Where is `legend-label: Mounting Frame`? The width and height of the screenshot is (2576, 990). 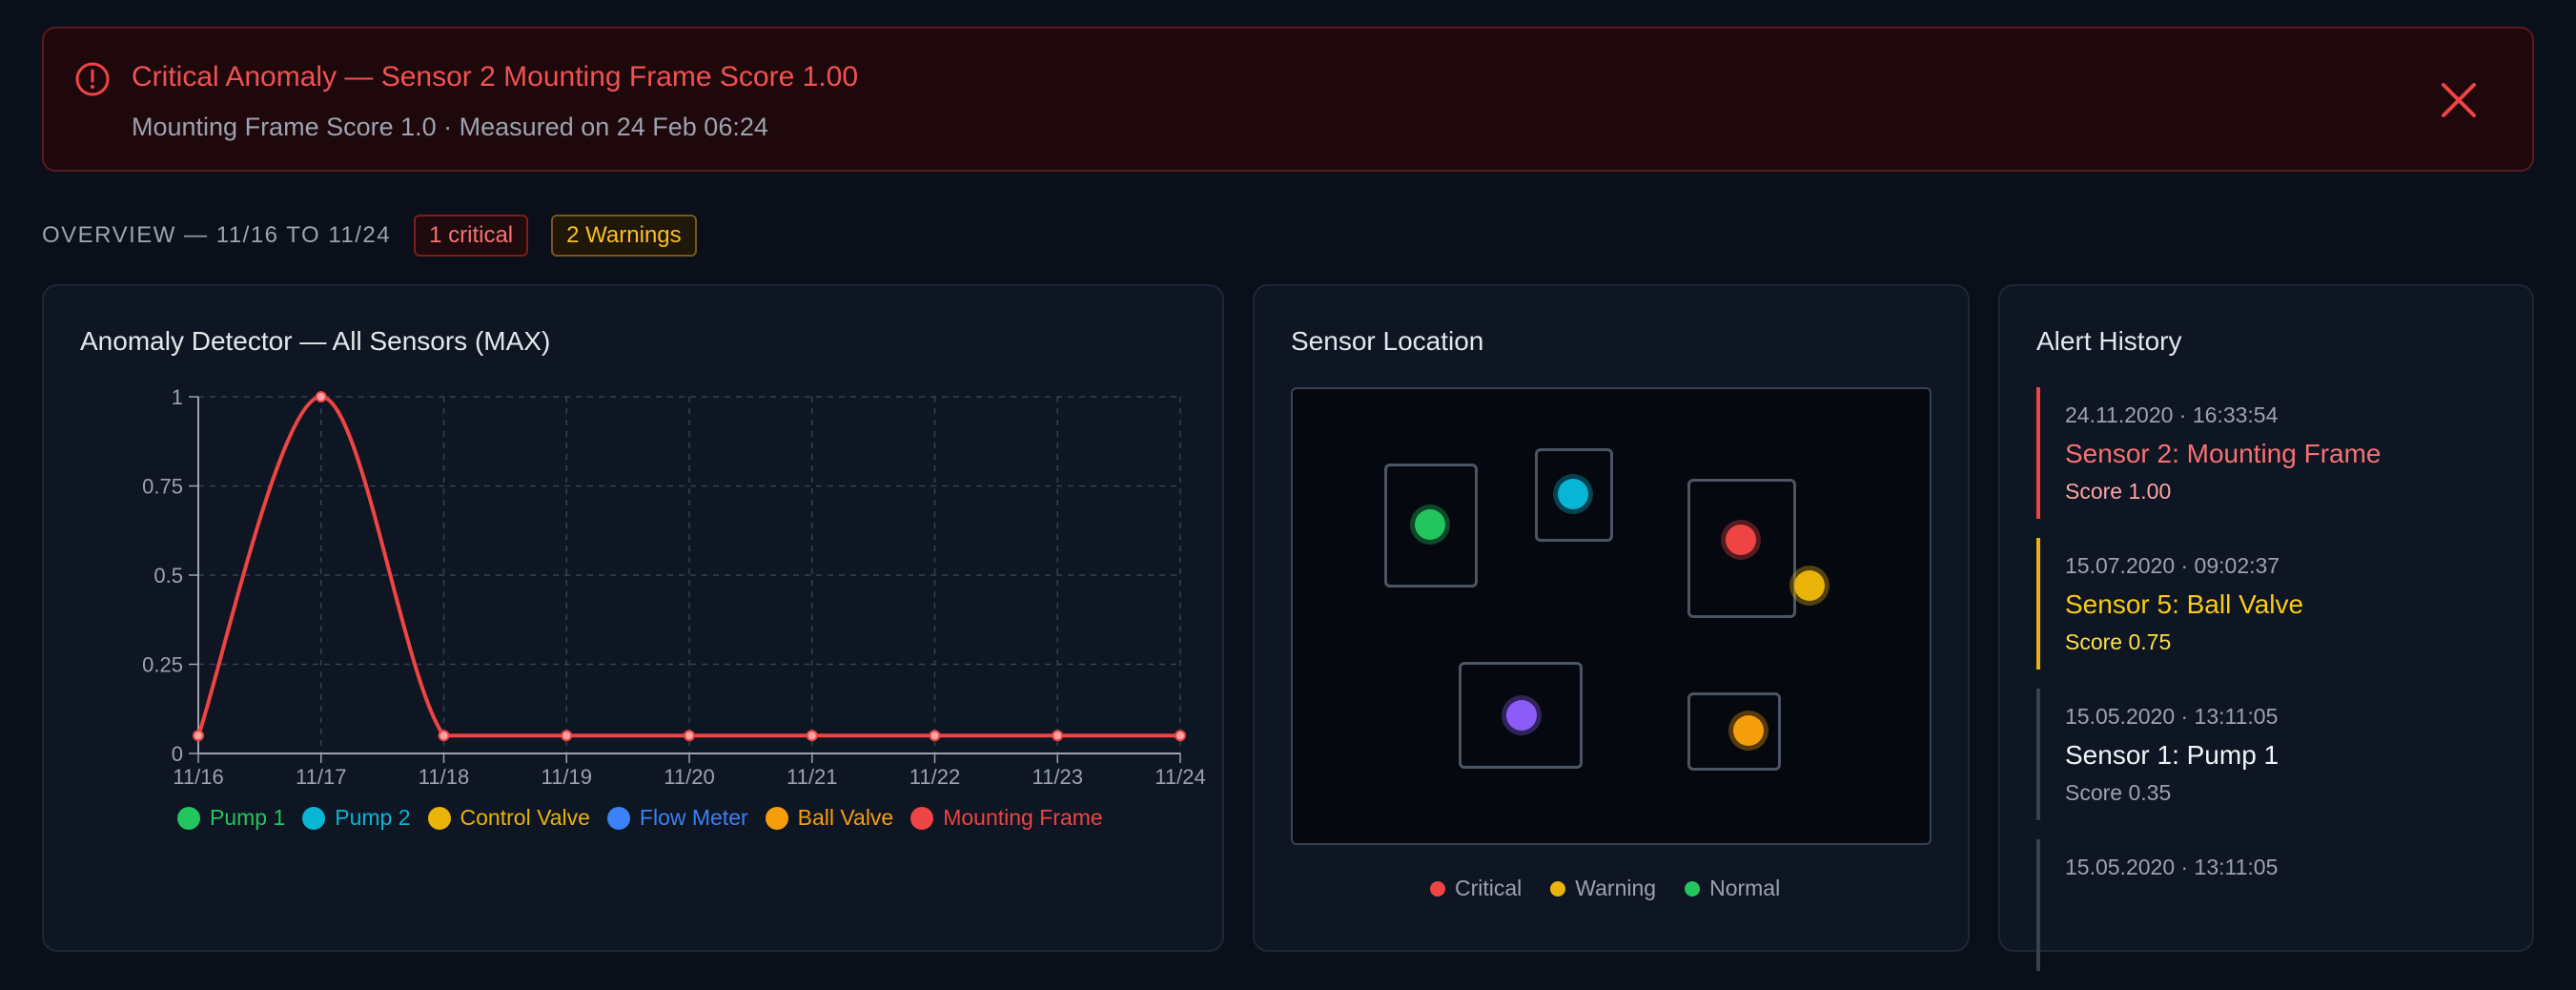 legend-label: Mounting Frame is located at coordinates (1023, 818).